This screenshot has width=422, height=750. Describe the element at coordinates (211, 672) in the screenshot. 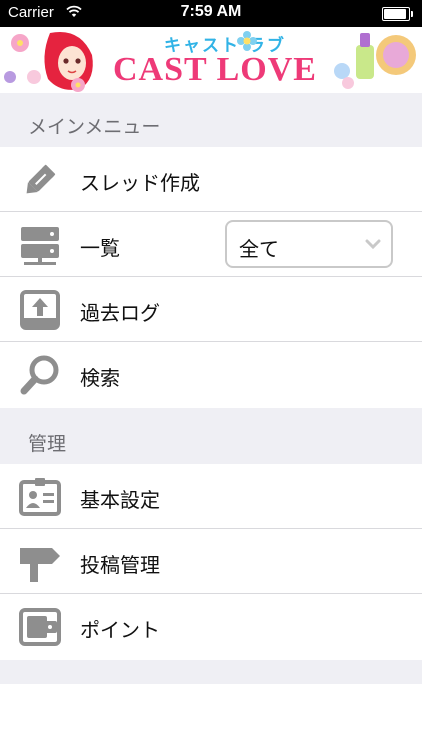

I see `table-footer` at that location.